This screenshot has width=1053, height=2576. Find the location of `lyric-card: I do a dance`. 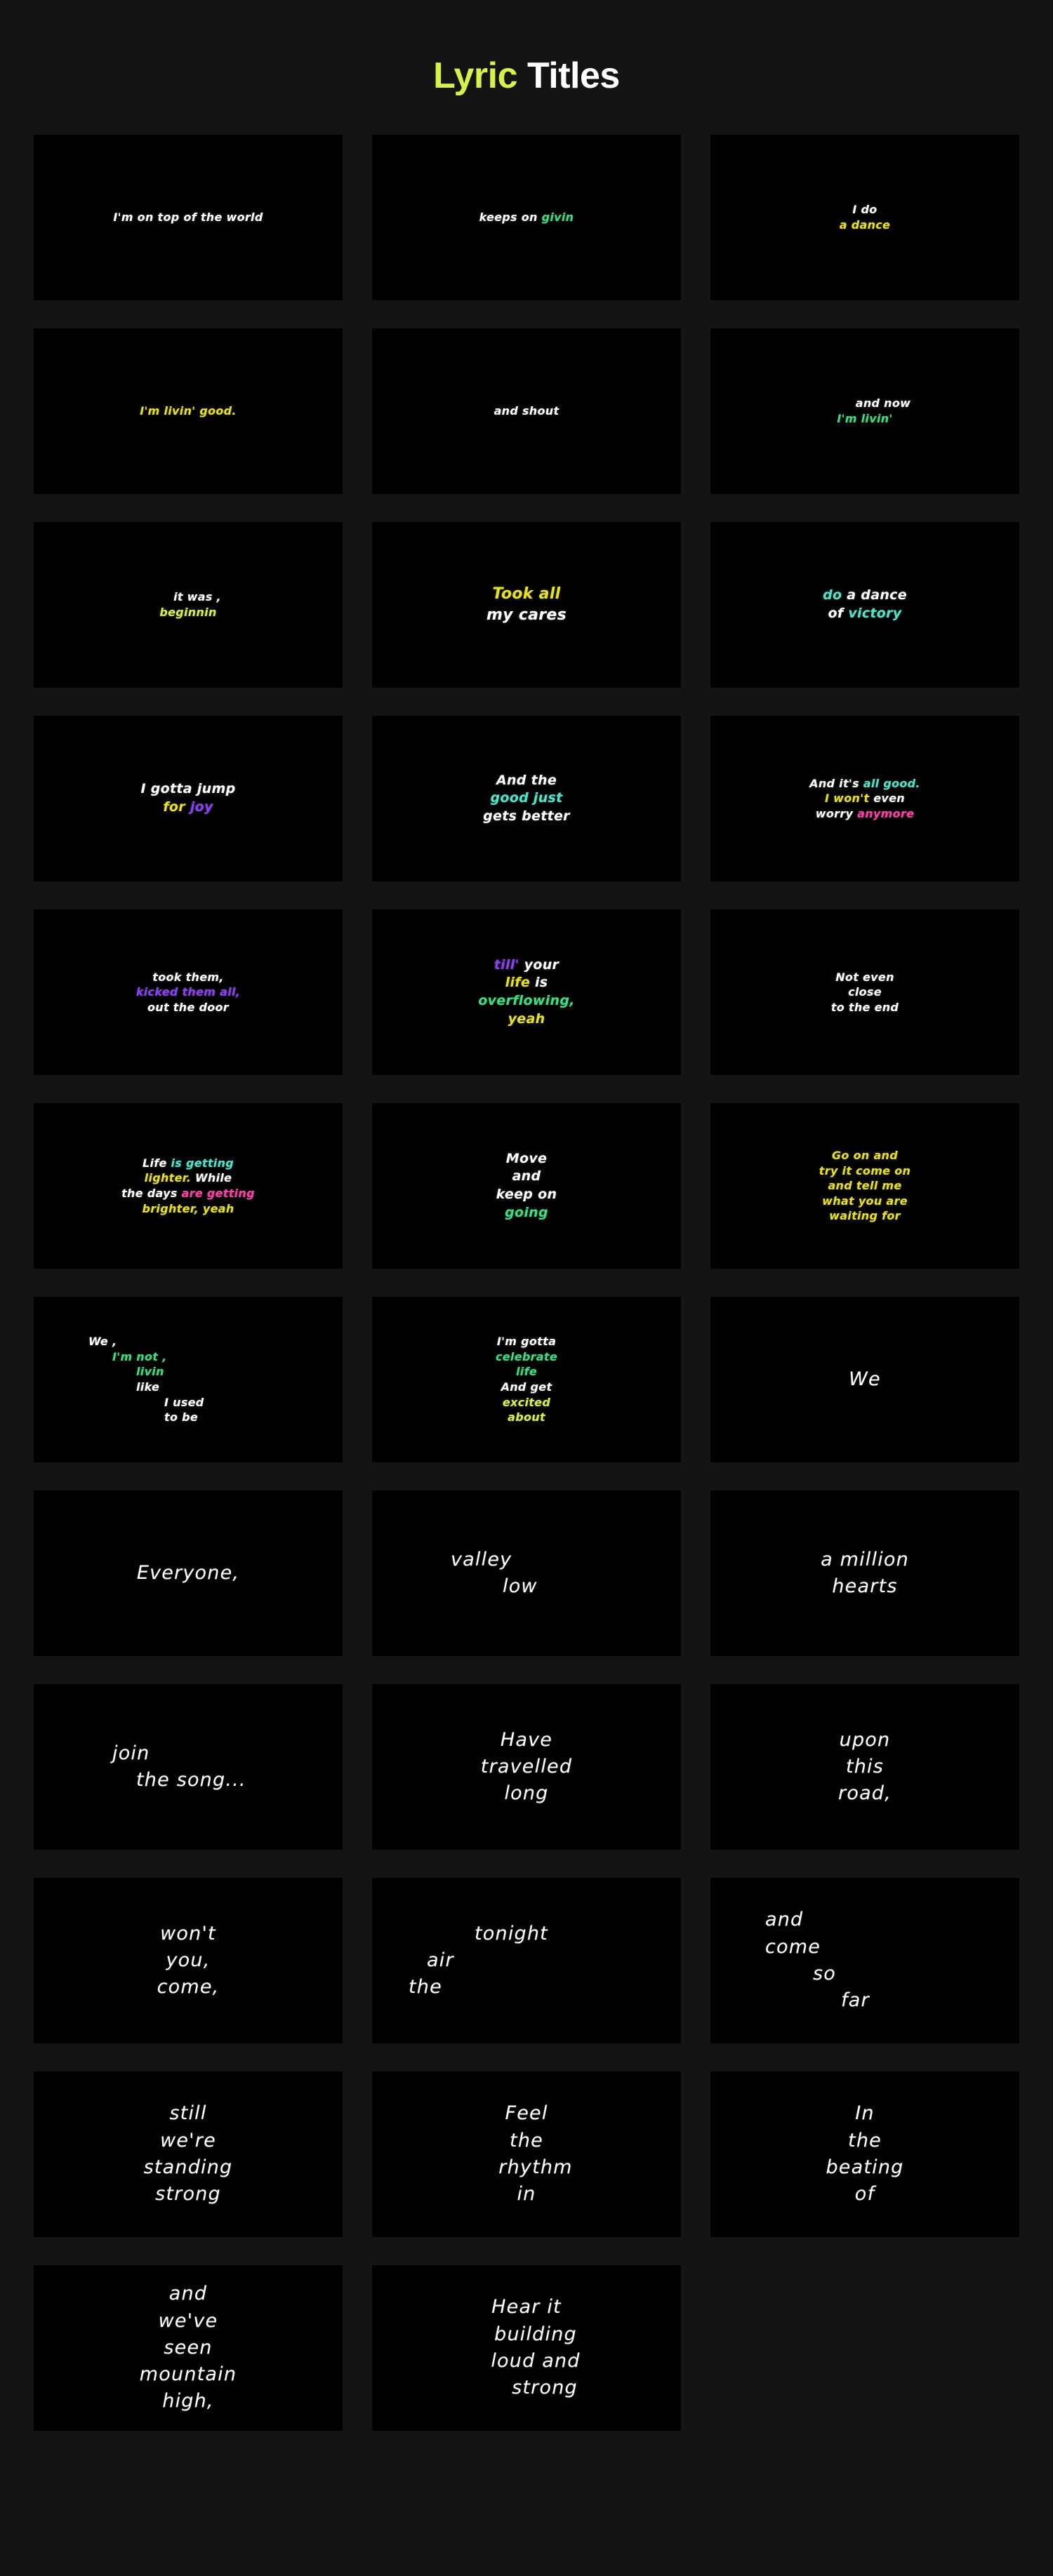

lyric-card: I do a dance is located at coordinates (864, 217).